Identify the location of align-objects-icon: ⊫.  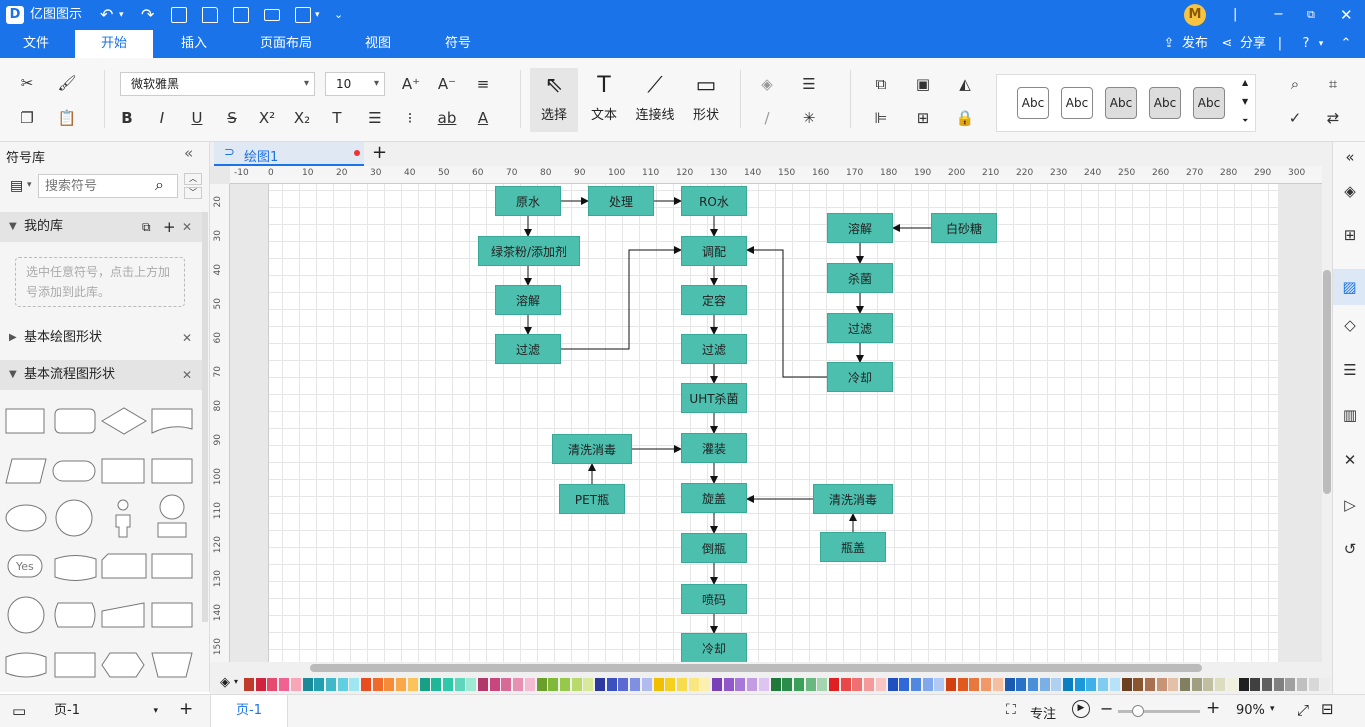
(881, 118).